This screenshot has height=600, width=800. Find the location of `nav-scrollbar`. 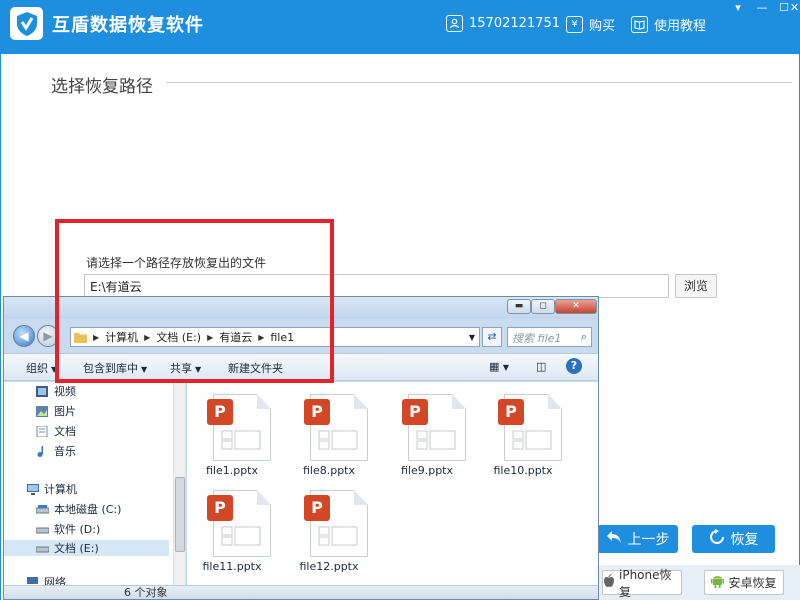

nav-scrollbar is located at coordinates (179, 483).